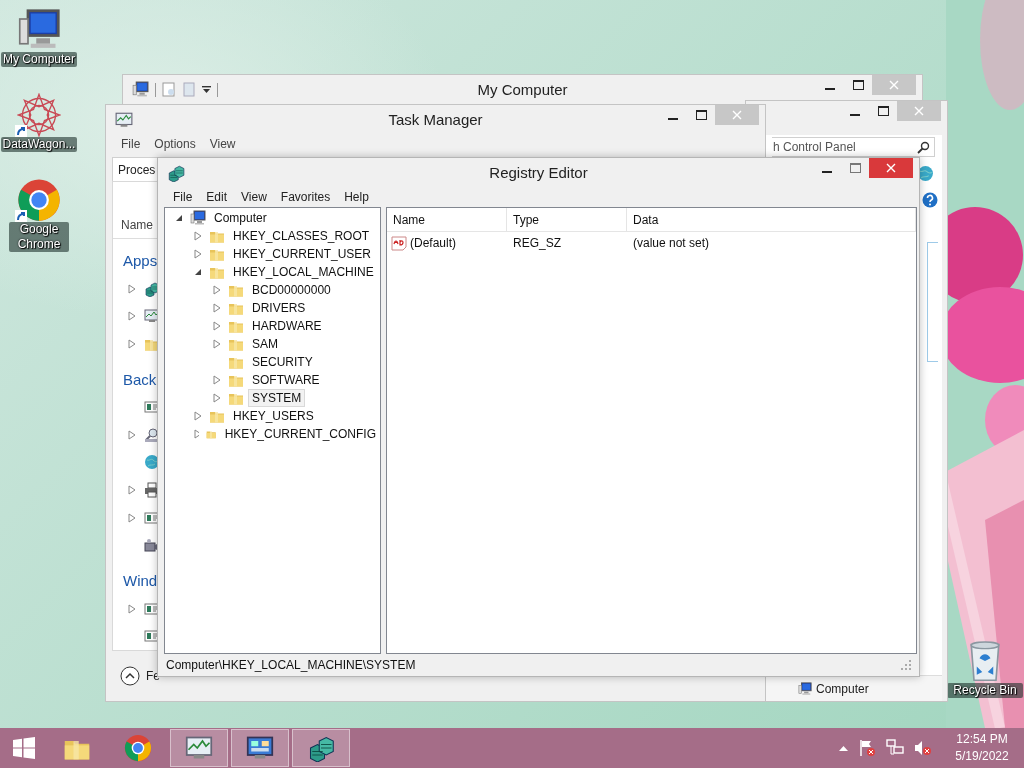  Describe the element at coordinates (982, 756) in the screenshot. I see `clock-date: 5/19/2022` at that location.